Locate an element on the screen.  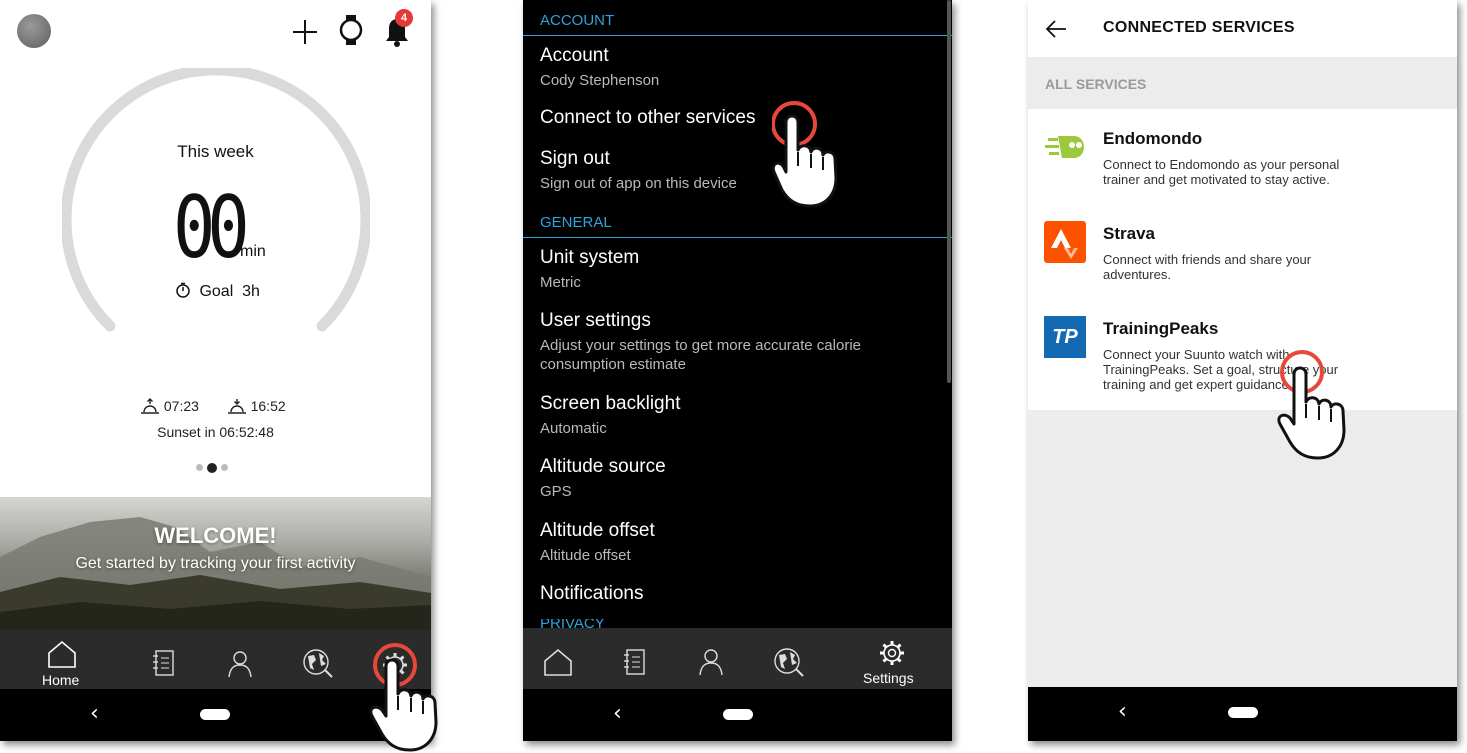
settings-item-notifications: Notifications is located at coordinates (592, 594).